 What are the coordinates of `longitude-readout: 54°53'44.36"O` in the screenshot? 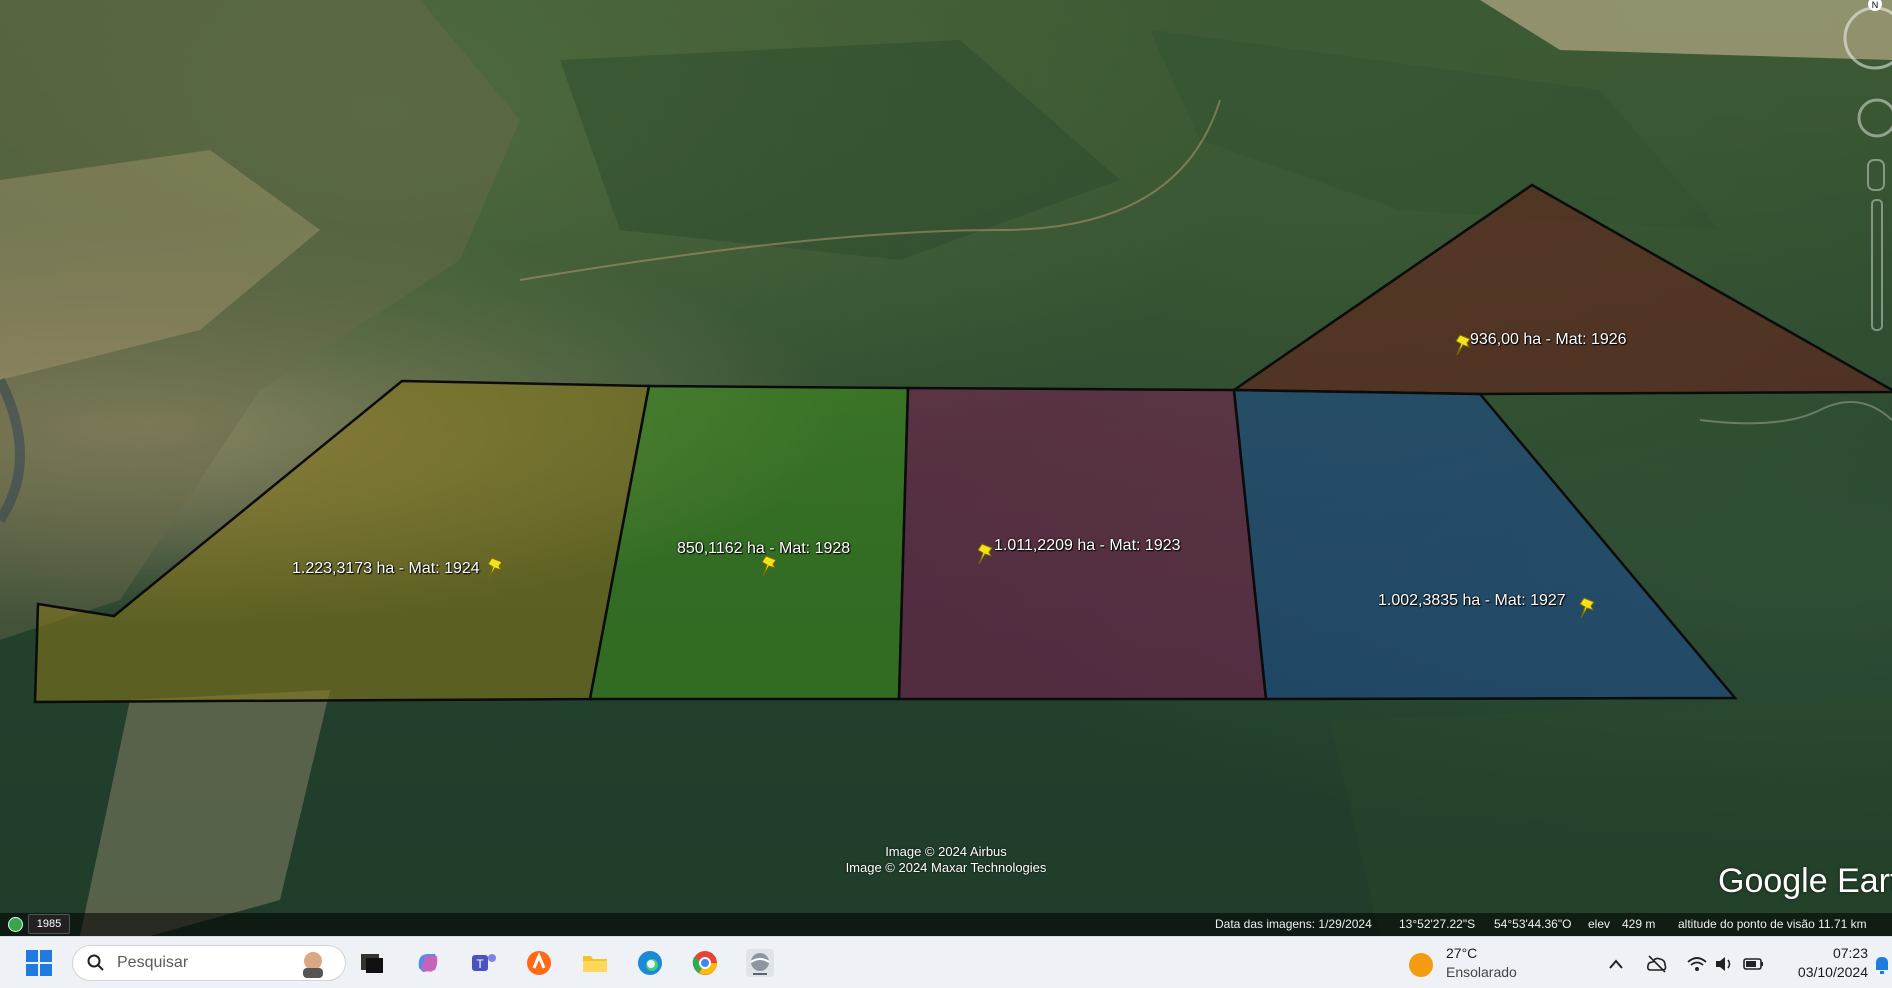 It's located at (1533, 924).